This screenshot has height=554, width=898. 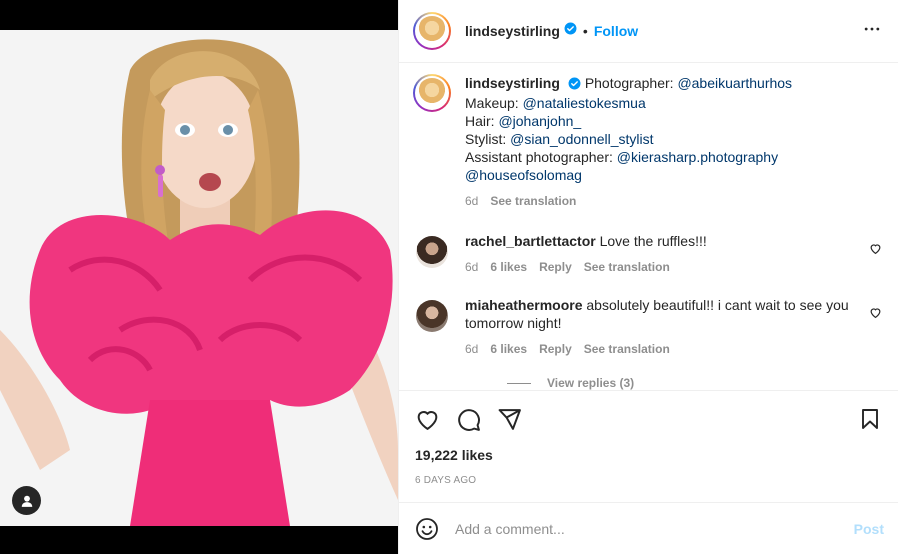 What do you see at coordinates (648, 455) in the screenshot?
I see `likes-count: 19,222 likes` at bounding box center [648, 455].